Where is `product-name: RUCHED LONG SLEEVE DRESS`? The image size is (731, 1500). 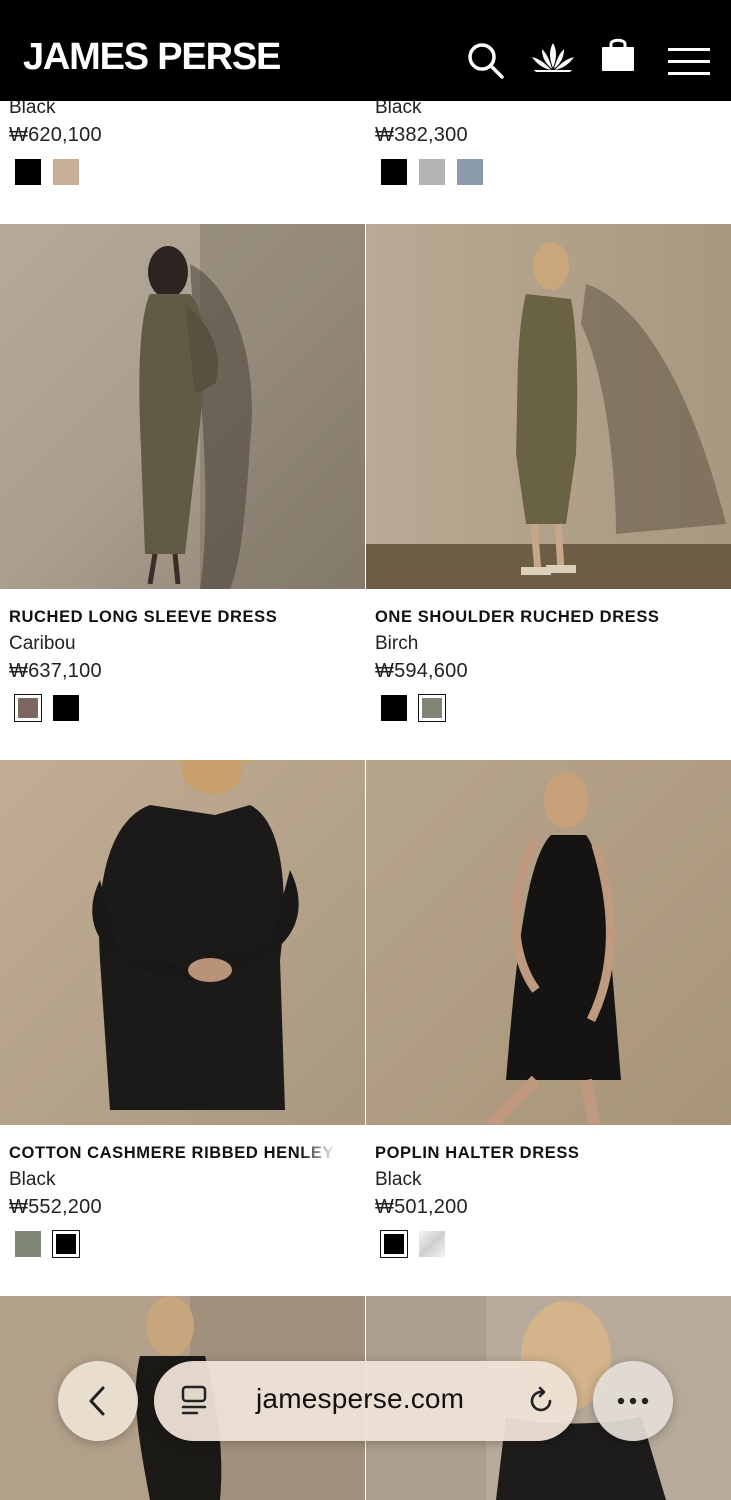
product-name: RUCHED LONG SLEEVE DRESS is located at coordinates (143, 617).